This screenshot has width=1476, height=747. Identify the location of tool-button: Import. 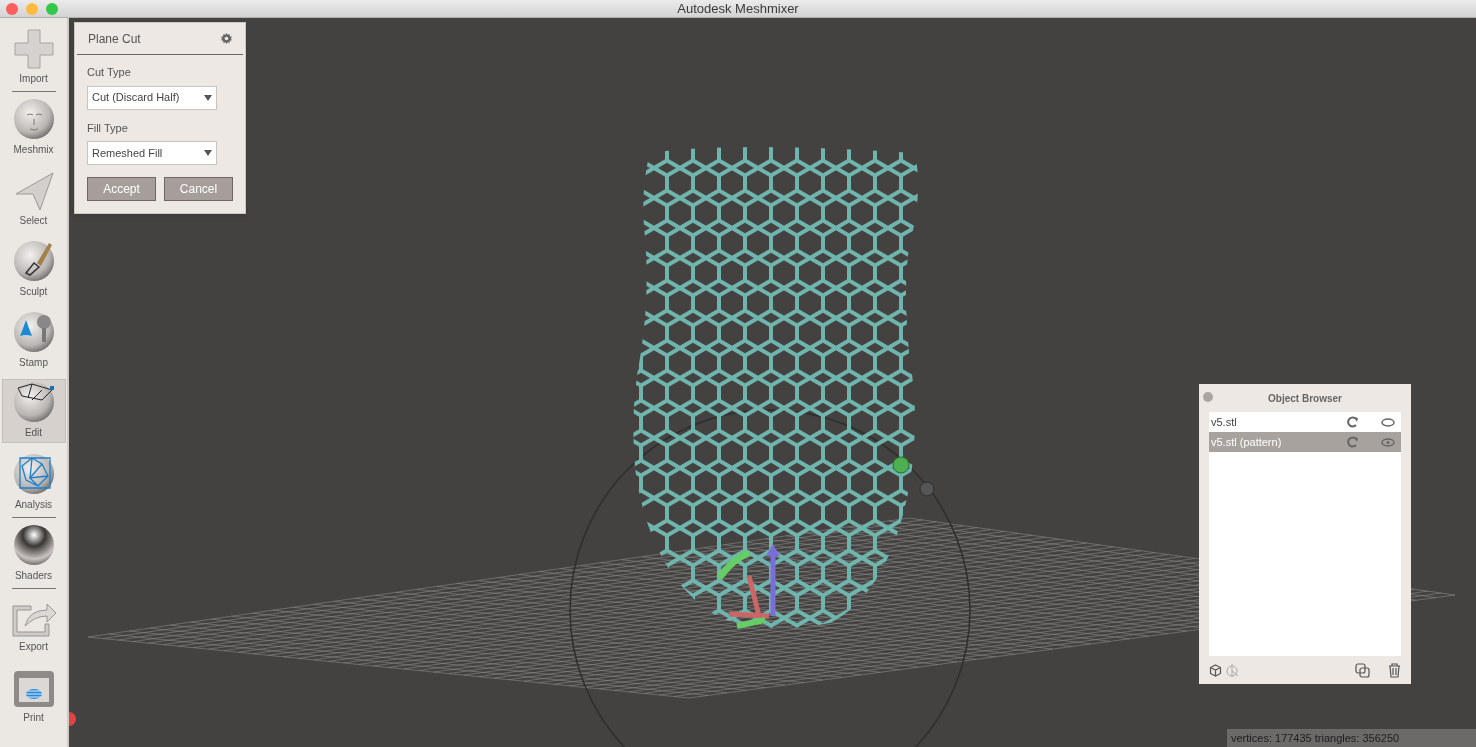
(33, 56).